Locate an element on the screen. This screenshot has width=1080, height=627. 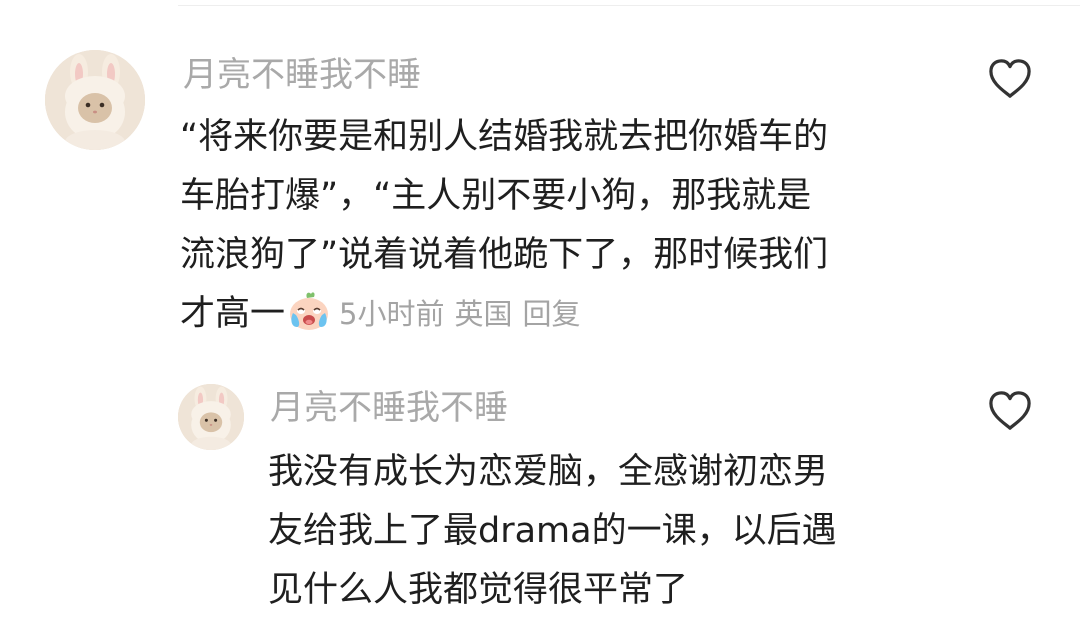
comment-line: 流浪狗了”说着说着他跪下了，那时候我们 is located at coordinates (504, 255).